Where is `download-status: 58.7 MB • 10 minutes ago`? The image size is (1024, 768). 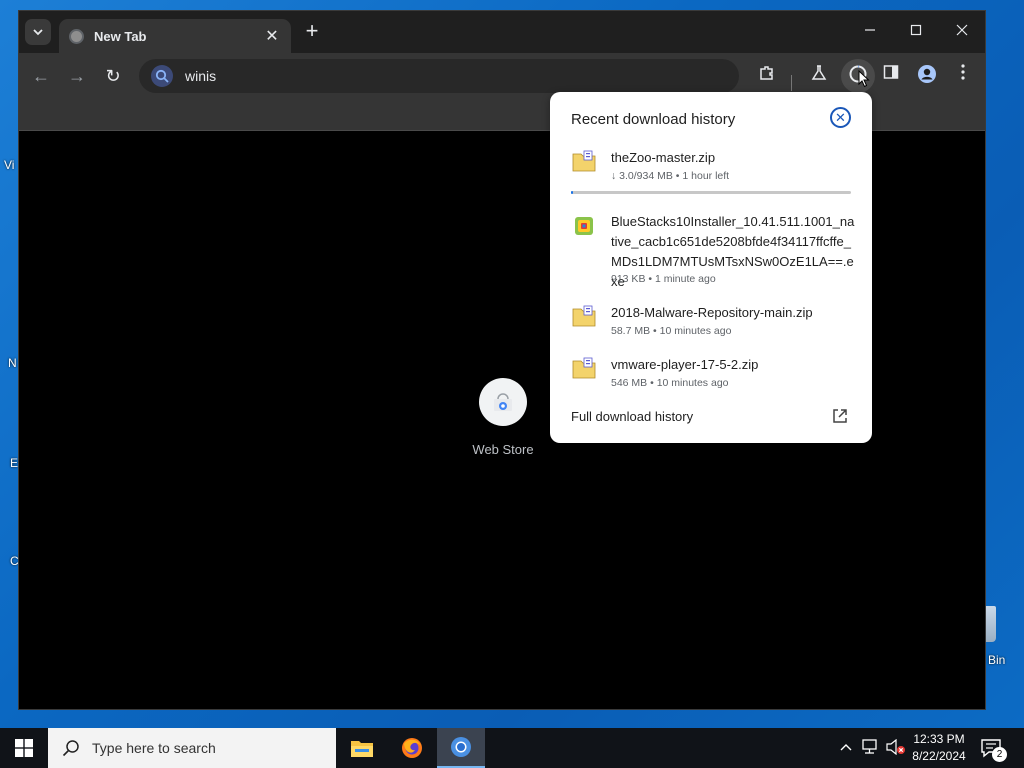
download-status: 58.7 MB • 10 minutes ago is located at coordinates (671, 331).